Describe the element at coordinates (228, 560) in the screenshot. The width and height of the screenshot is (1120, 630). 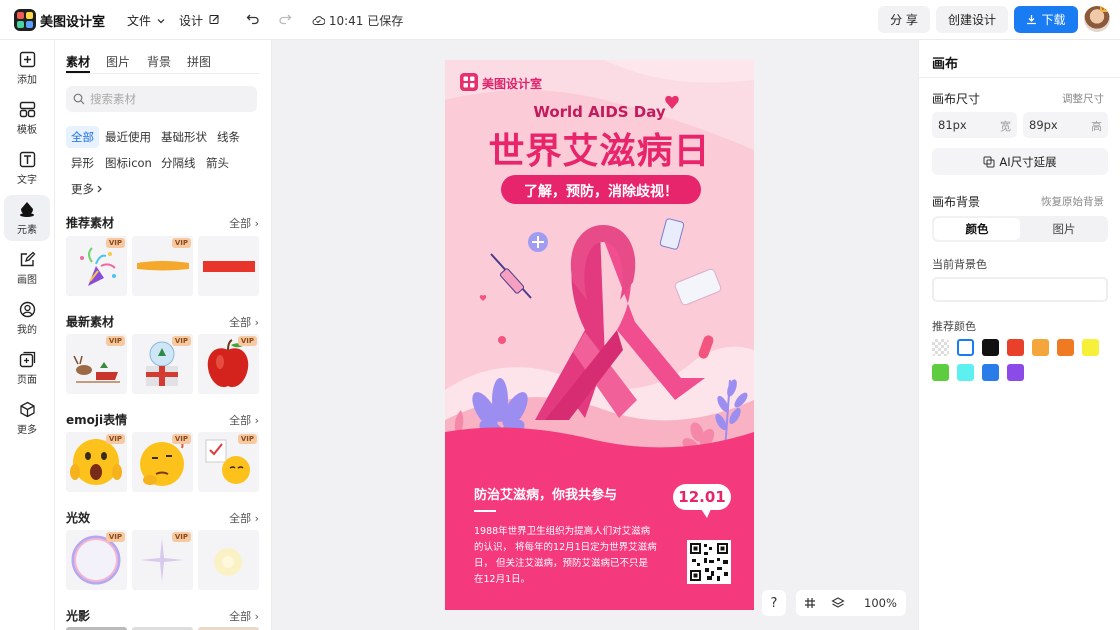
I see `asset-glow` at that location.